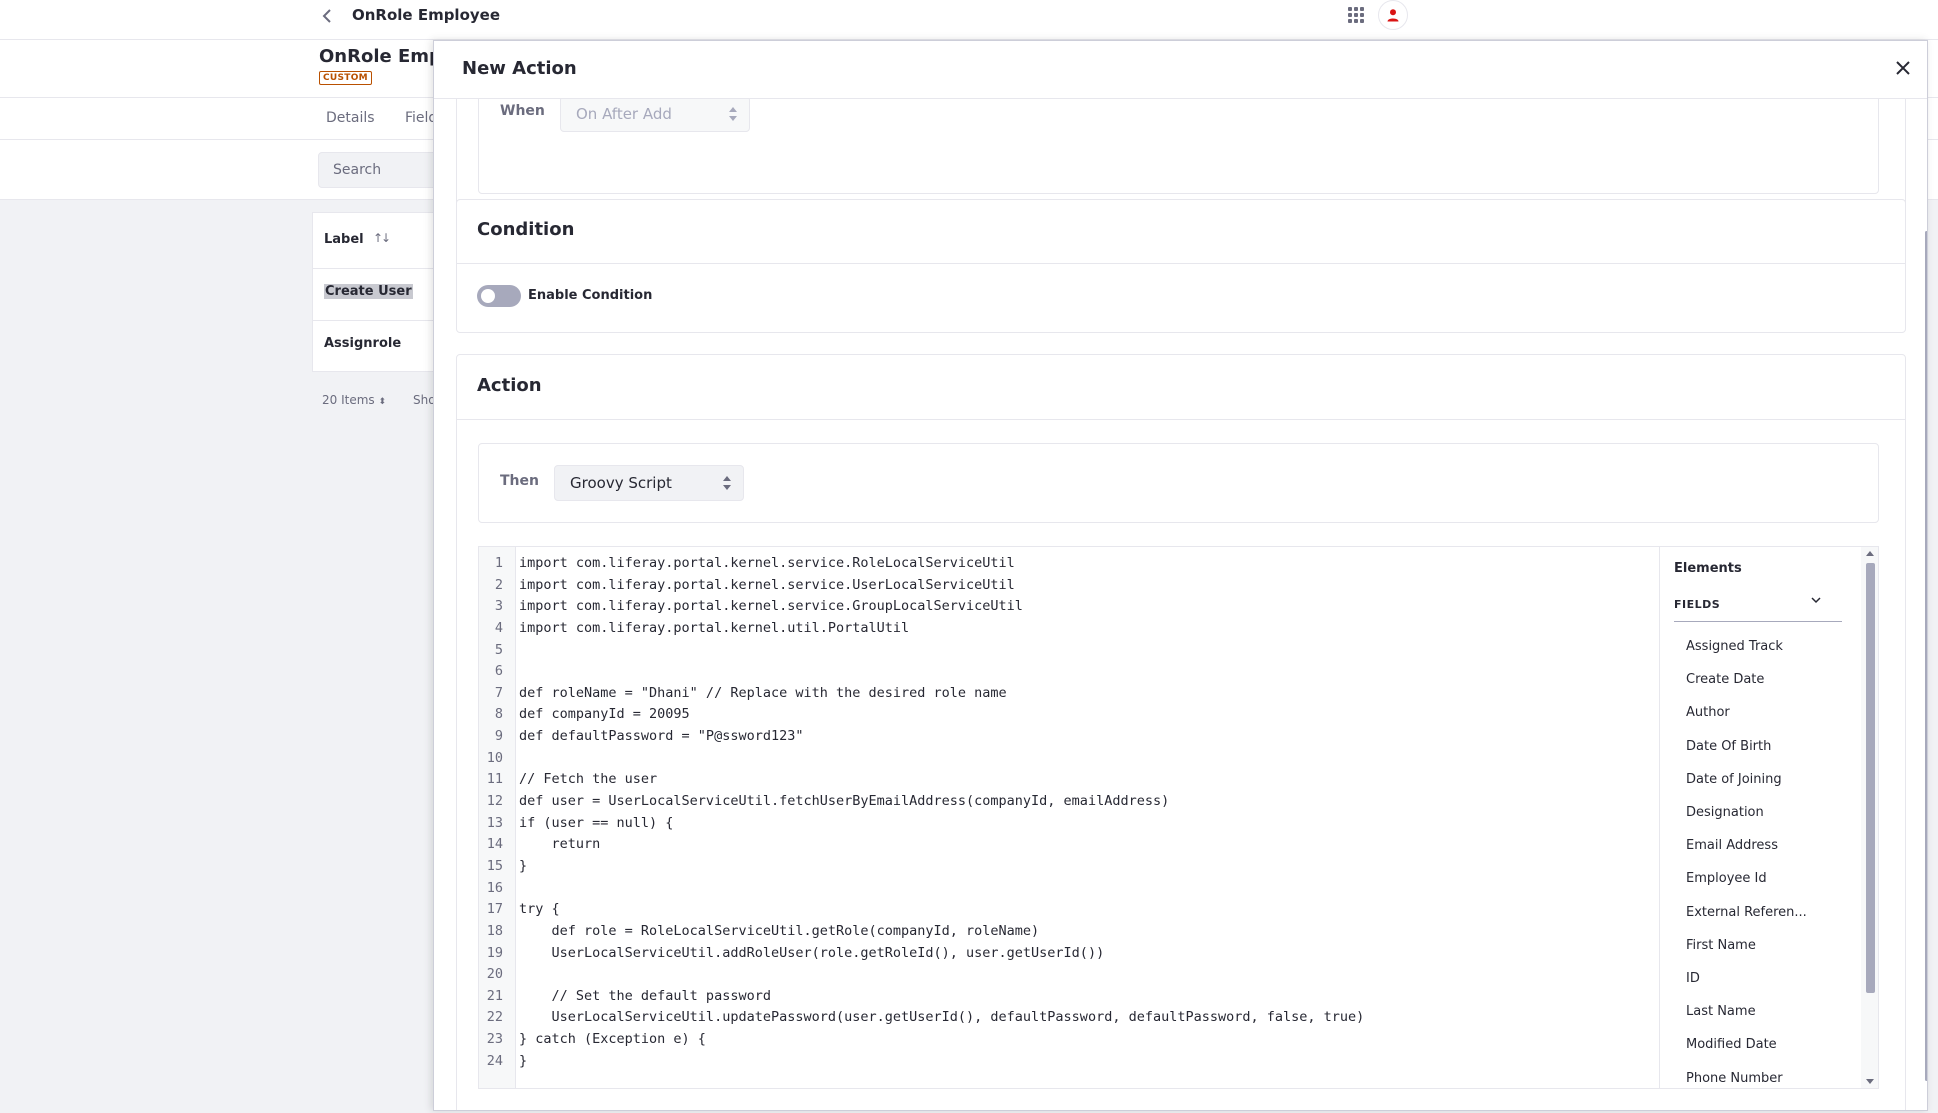 This screenshot has width=1938, height=1113. What do you see at coordinates (498, 563) in the screenshot?
I see `line-number: 1` at bounding box center [498, 563].